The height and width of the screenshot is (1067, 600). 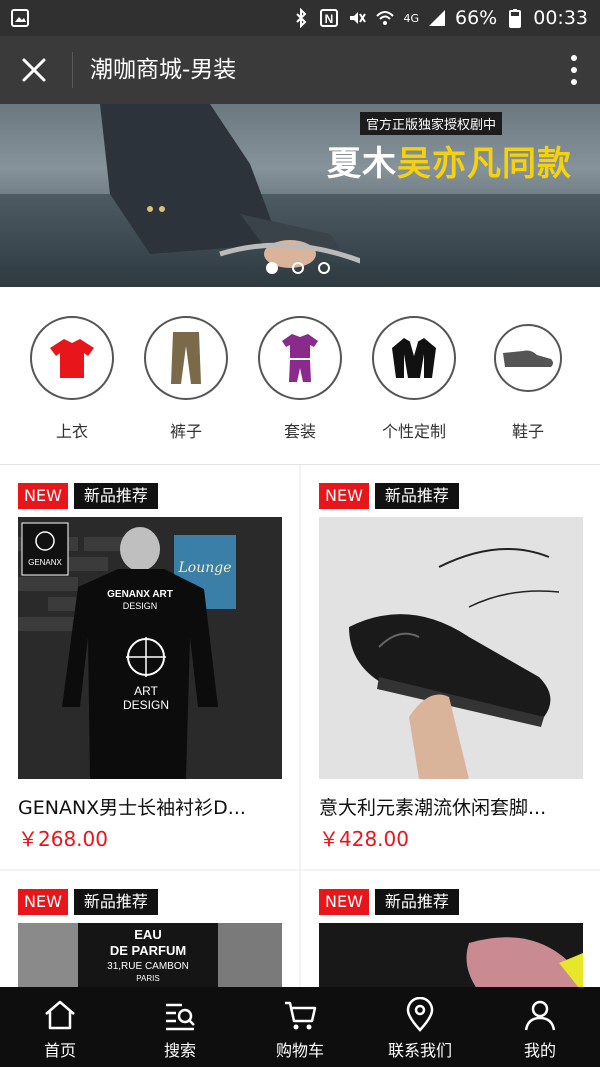 I want to click on signal-icon, so click(x=437, y=18).